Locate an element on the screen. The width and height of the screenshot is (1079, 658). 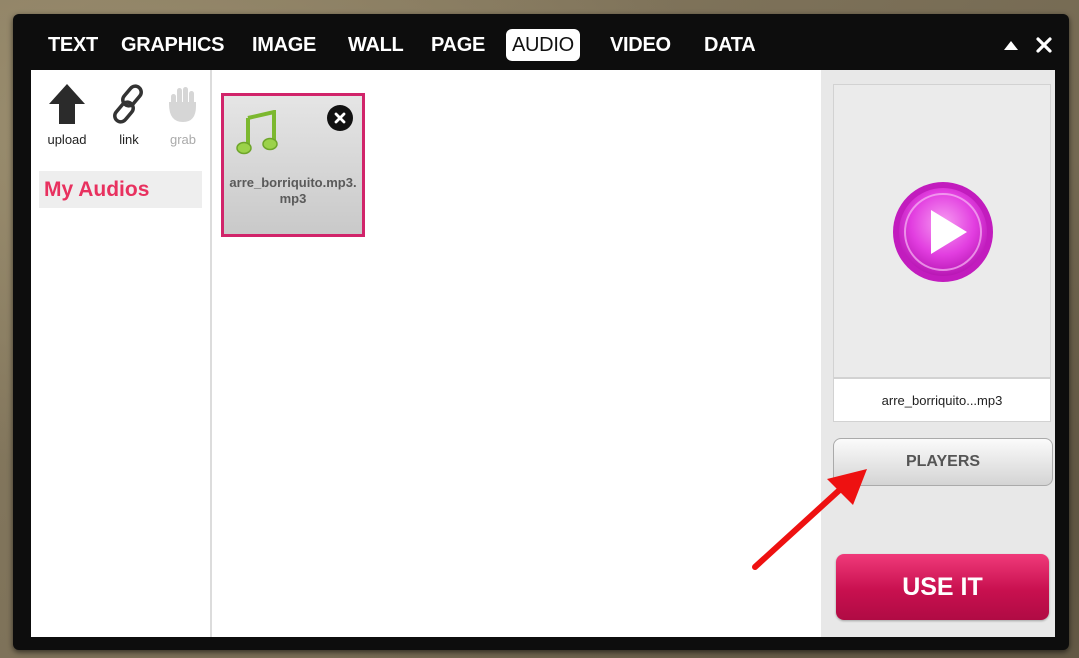
tab-data: DATA is located at coordinates (730, 45).